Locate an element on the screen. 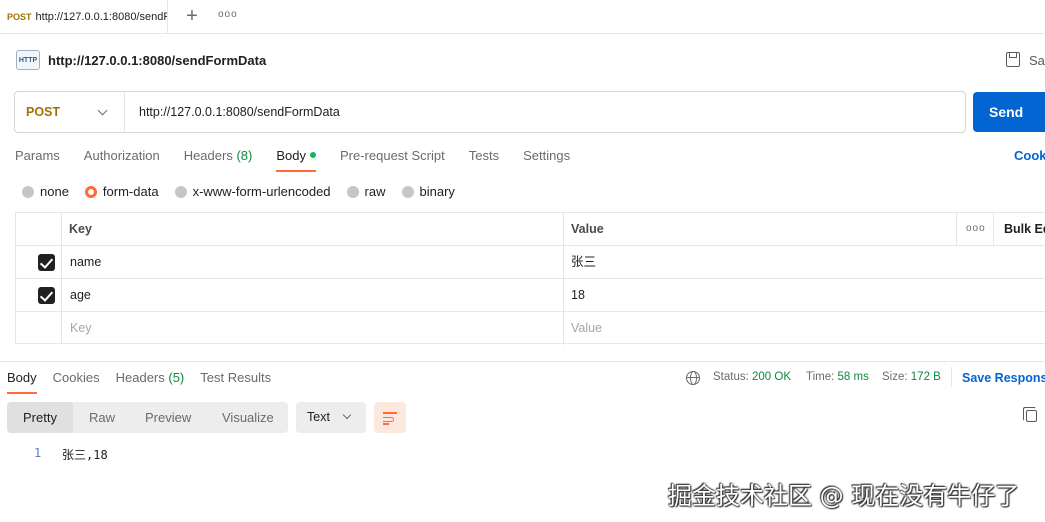 This screenshot has width=1045, height=522. table-row: name 张三 is located at coordinates (530, 262).